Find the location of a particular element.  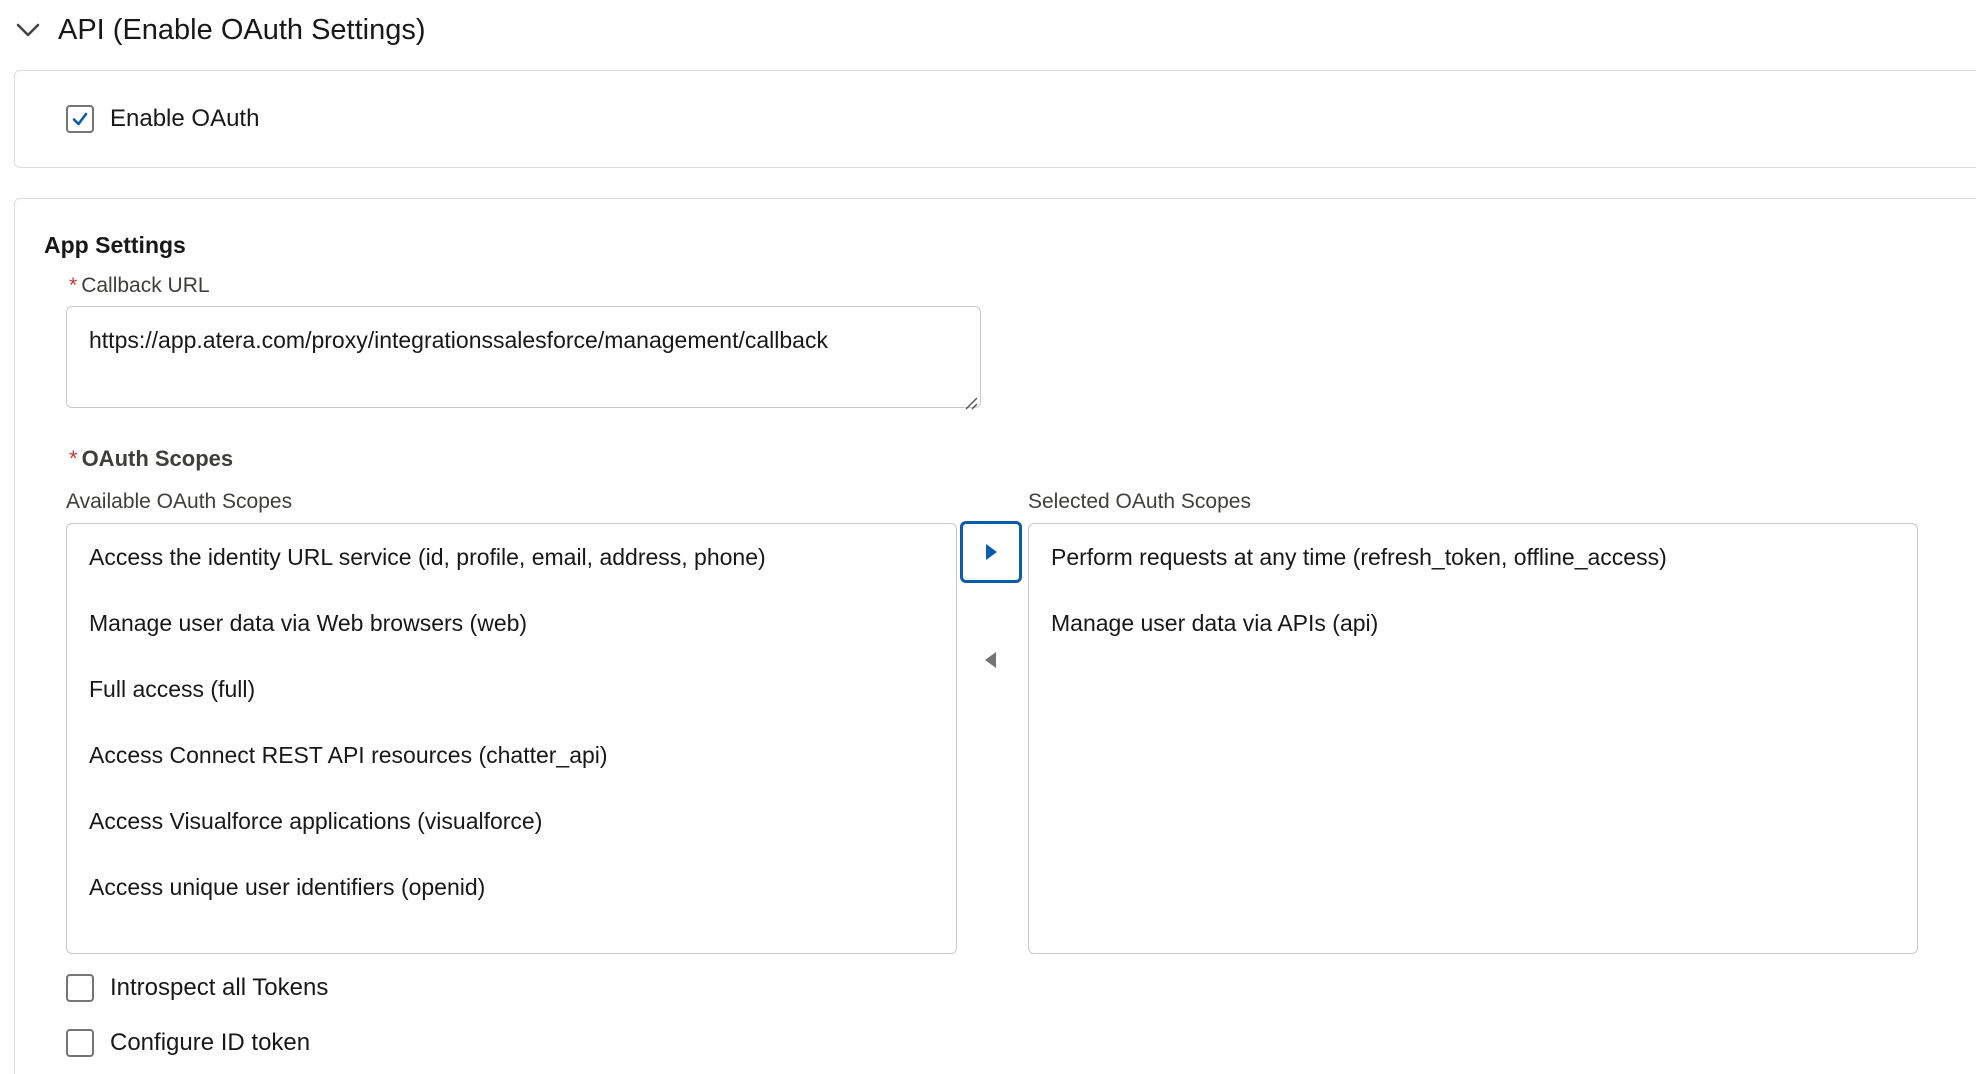

enable-oauth-checkbox is located at coordinates (80, 119).